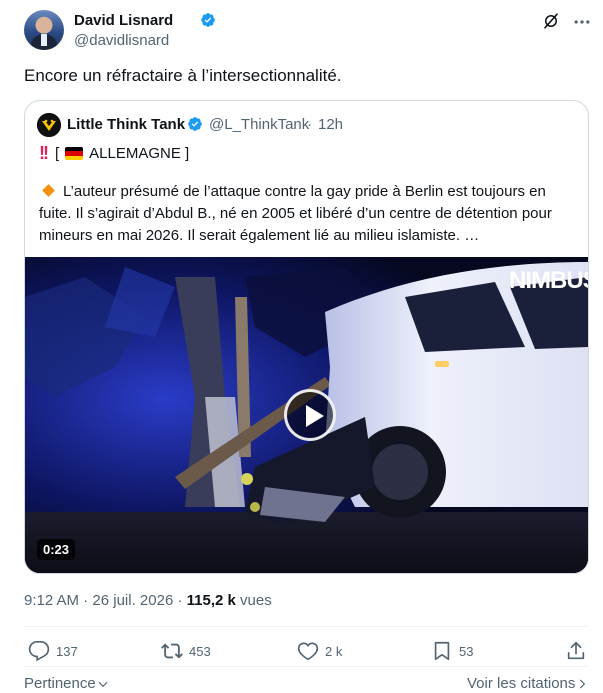 This screenshot has width=603, height=693. What do you see at coordinates (60, 683) in the screenshot?
I see `sort-label: Pertinence` at bounding box center [60, 683].